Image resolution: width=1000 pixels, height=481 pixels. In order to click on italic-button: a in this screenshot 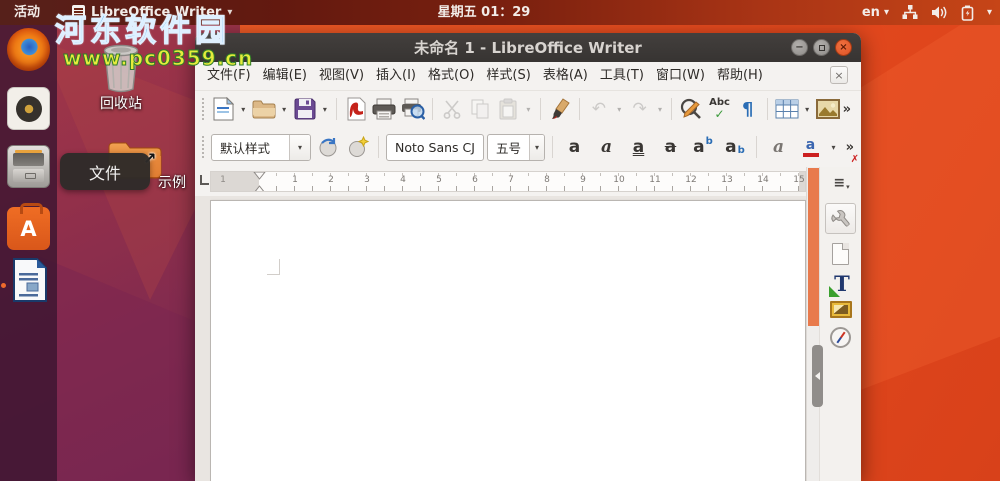, I will do `click(606, 147)`.